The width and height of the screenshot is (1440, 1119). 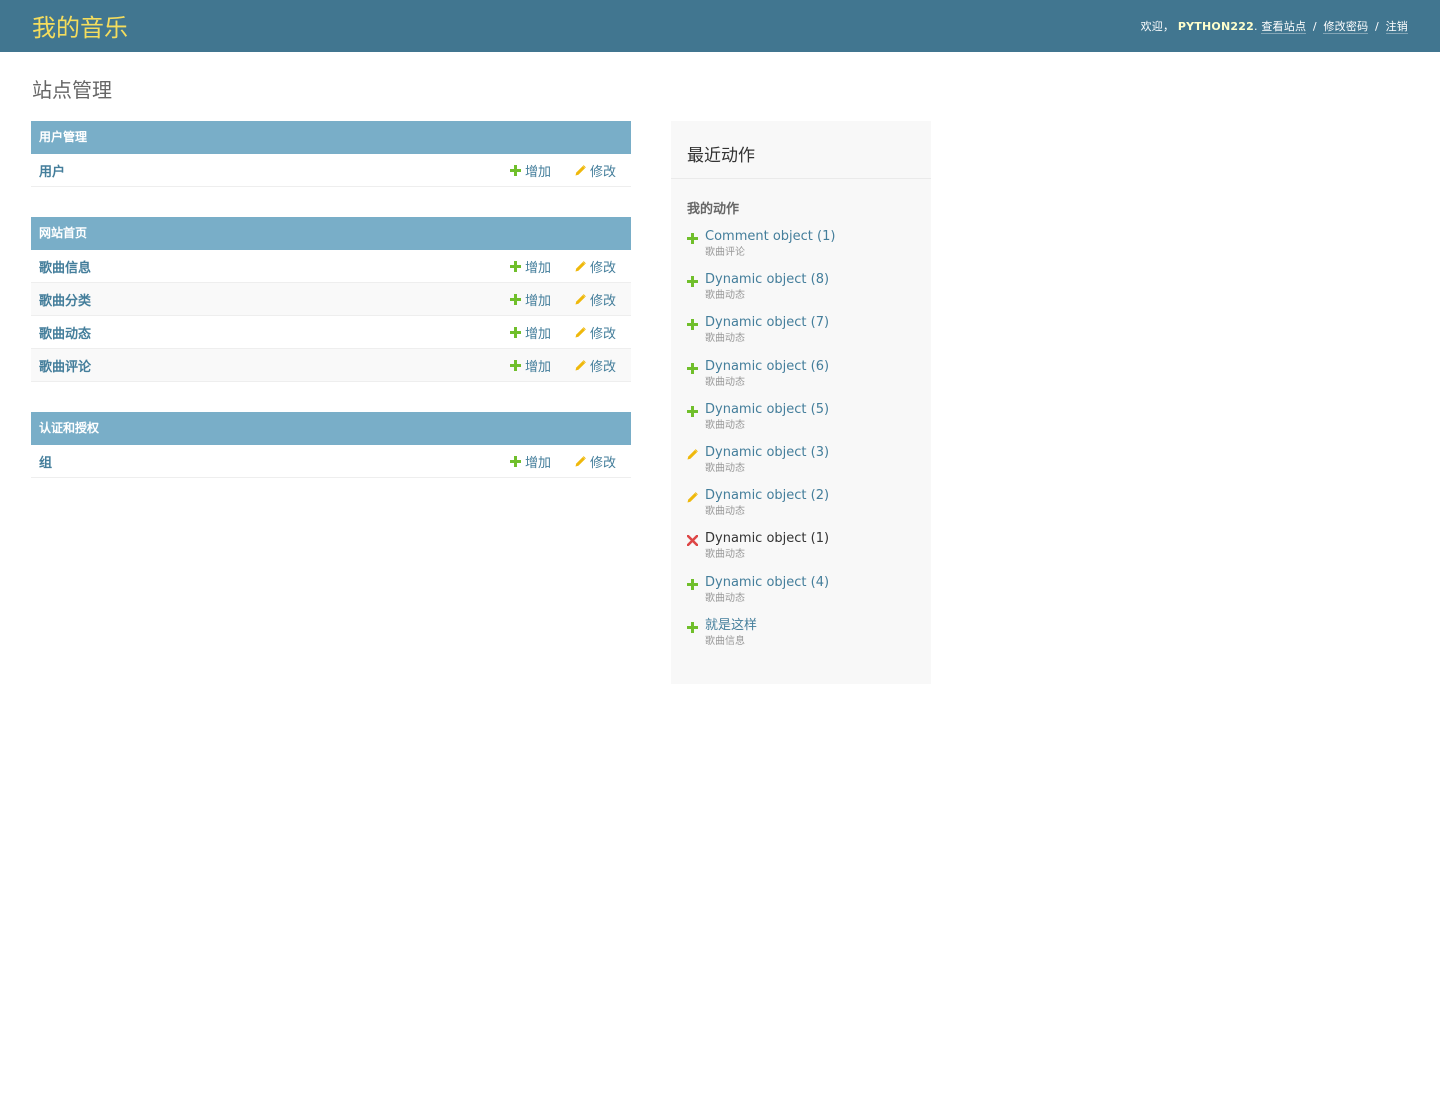 I want to click on recent-action-item: Dynamic object (7) 歌曲动态, so click(x=801, y=335).